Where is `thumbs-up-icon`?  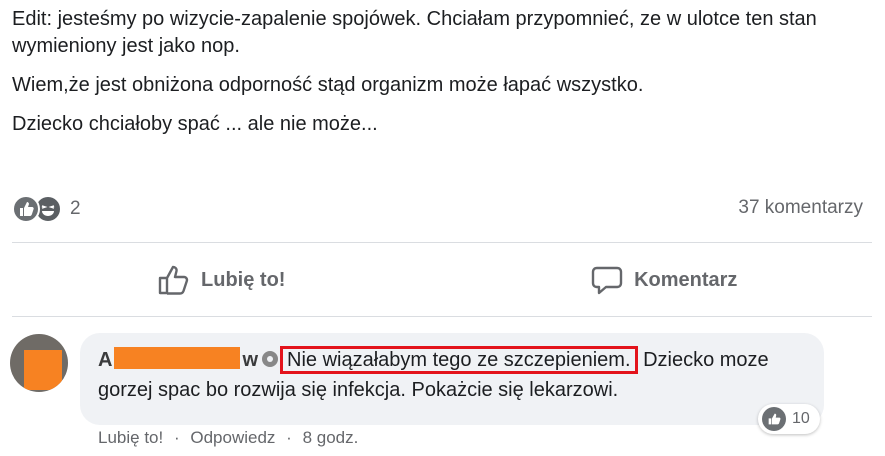
thumbs-up-icon is located at coordinates (173, 280).